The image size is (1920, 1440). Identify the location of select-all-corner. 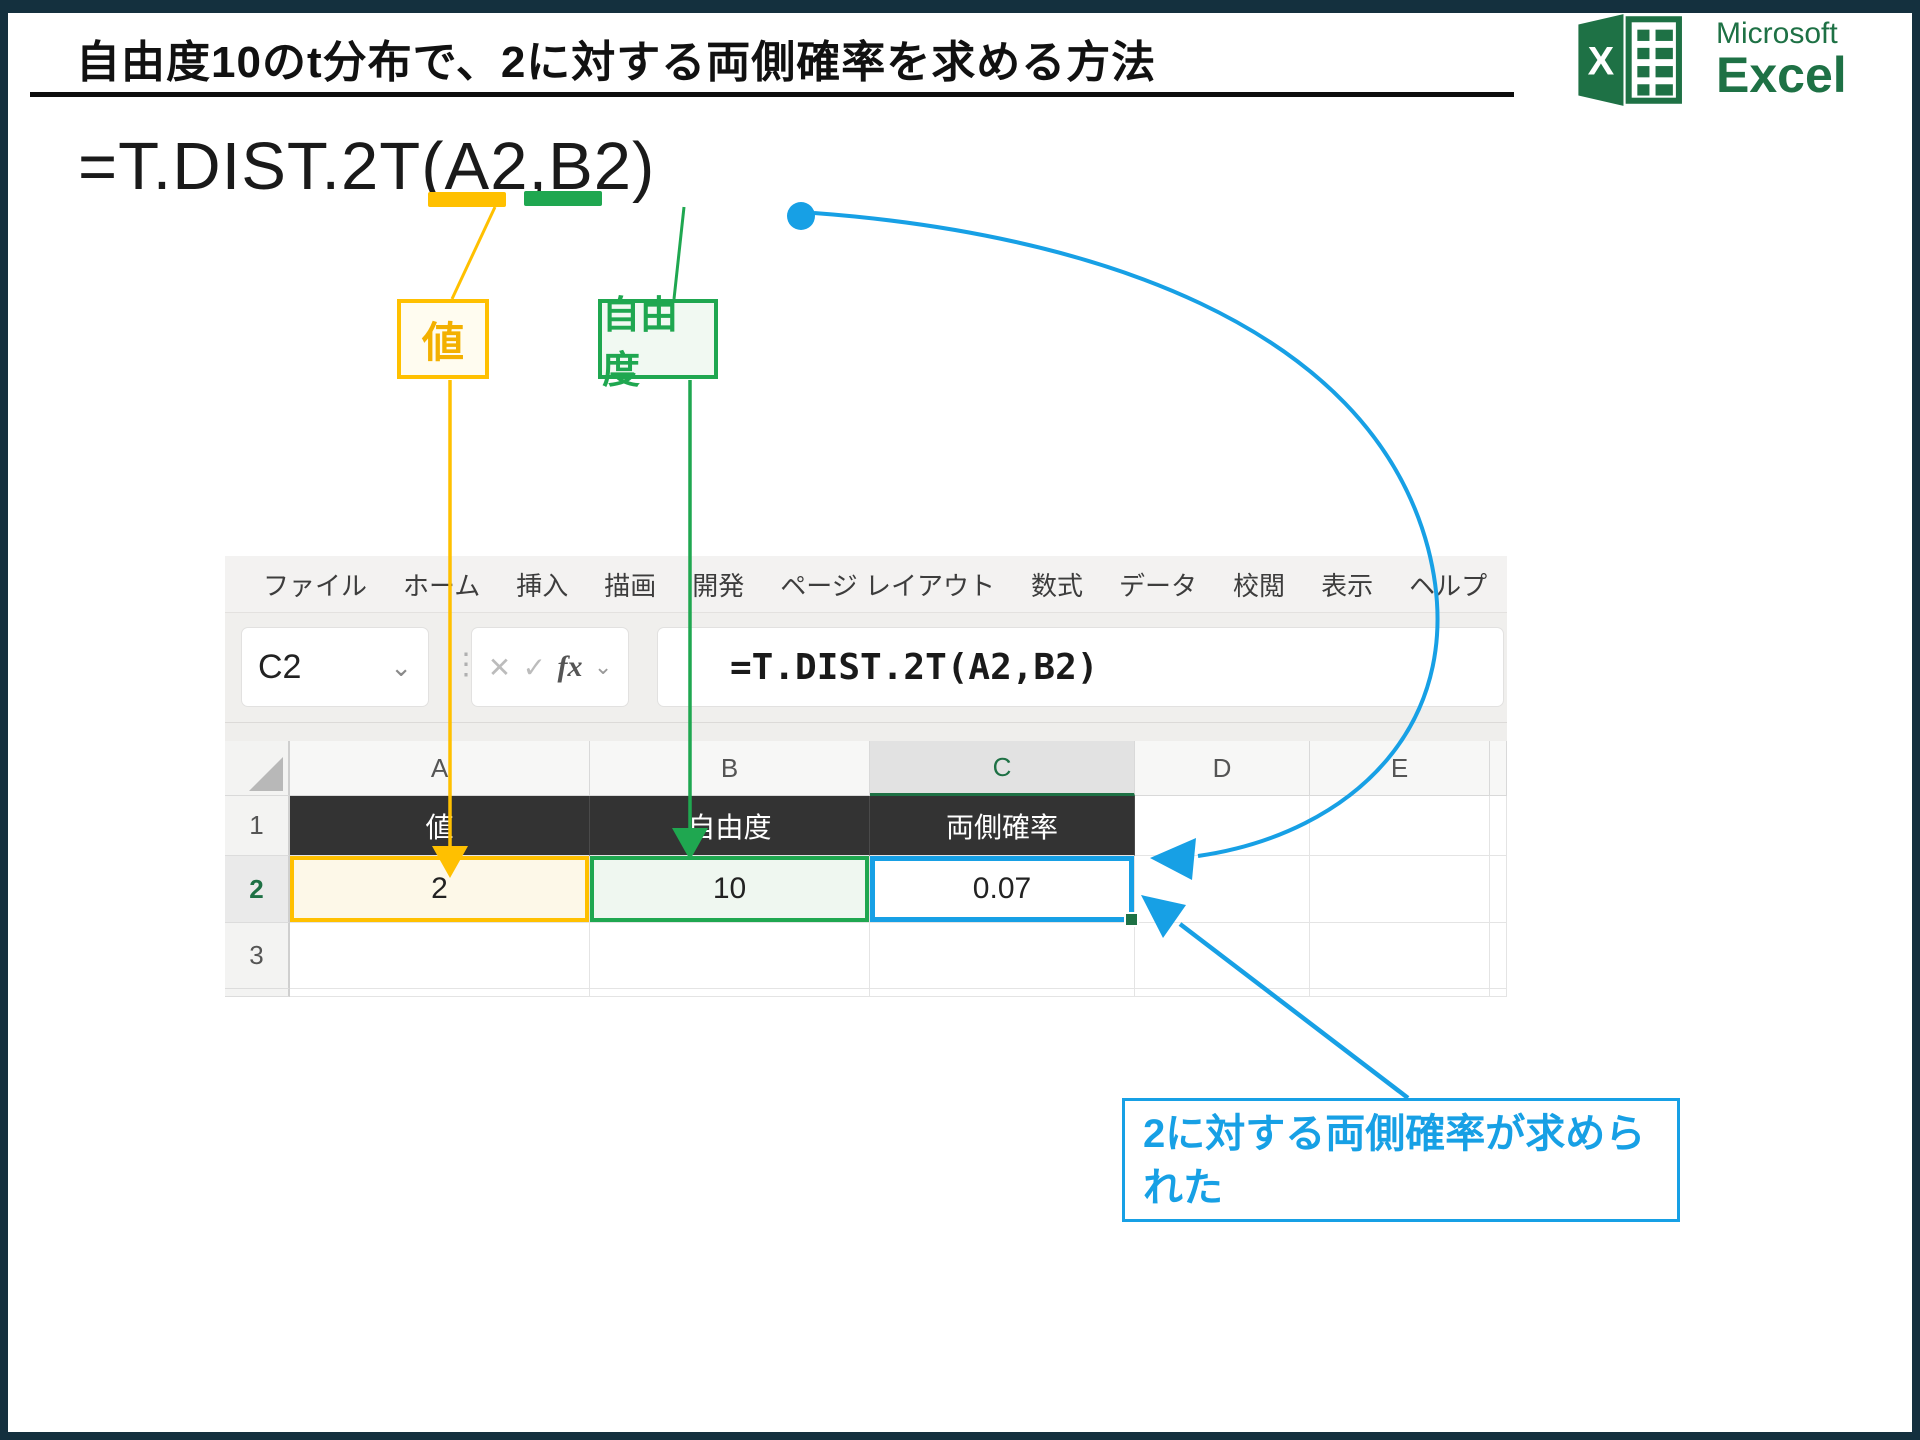
(257, 768).